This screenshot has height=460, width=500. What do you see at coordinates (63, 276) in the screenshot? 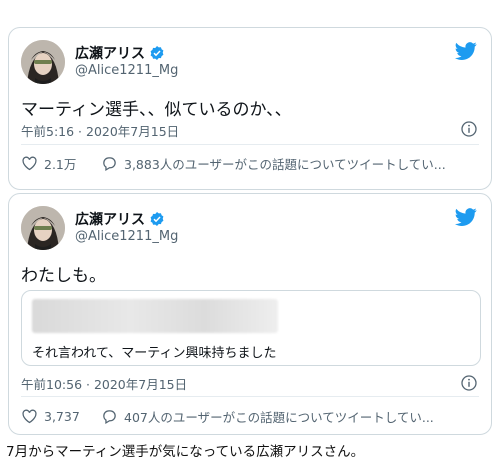
I see `tweet-text: わたしも。` at bounding box center [63, 276].